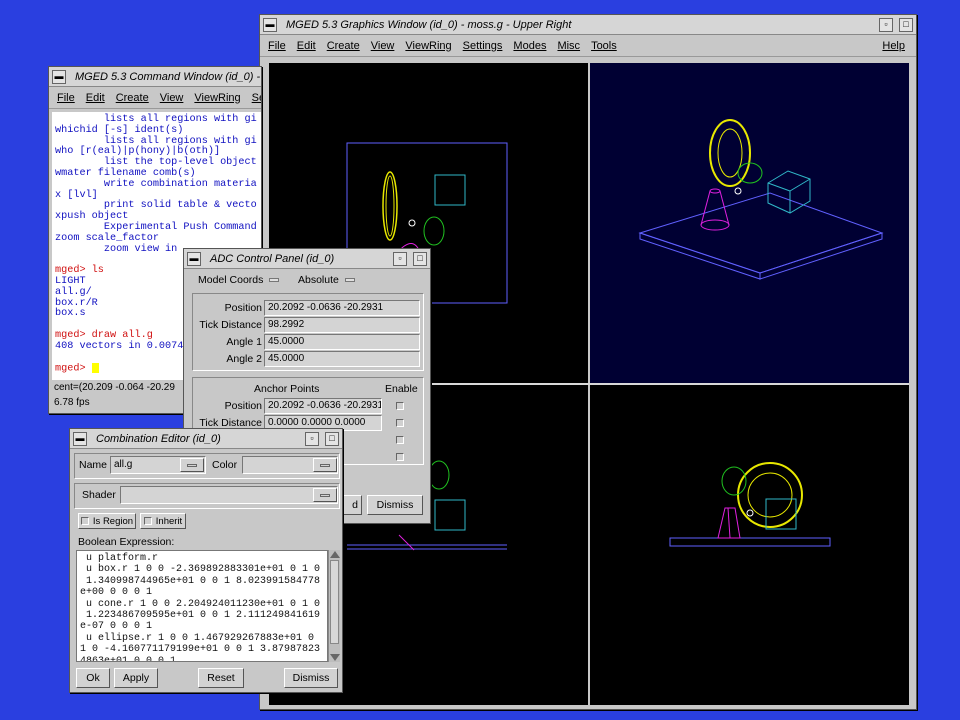 This screenshot has width=960, height=720. Describe the element at coordinates (229, 495) in the screenshot. I see `shader-field` at that location.